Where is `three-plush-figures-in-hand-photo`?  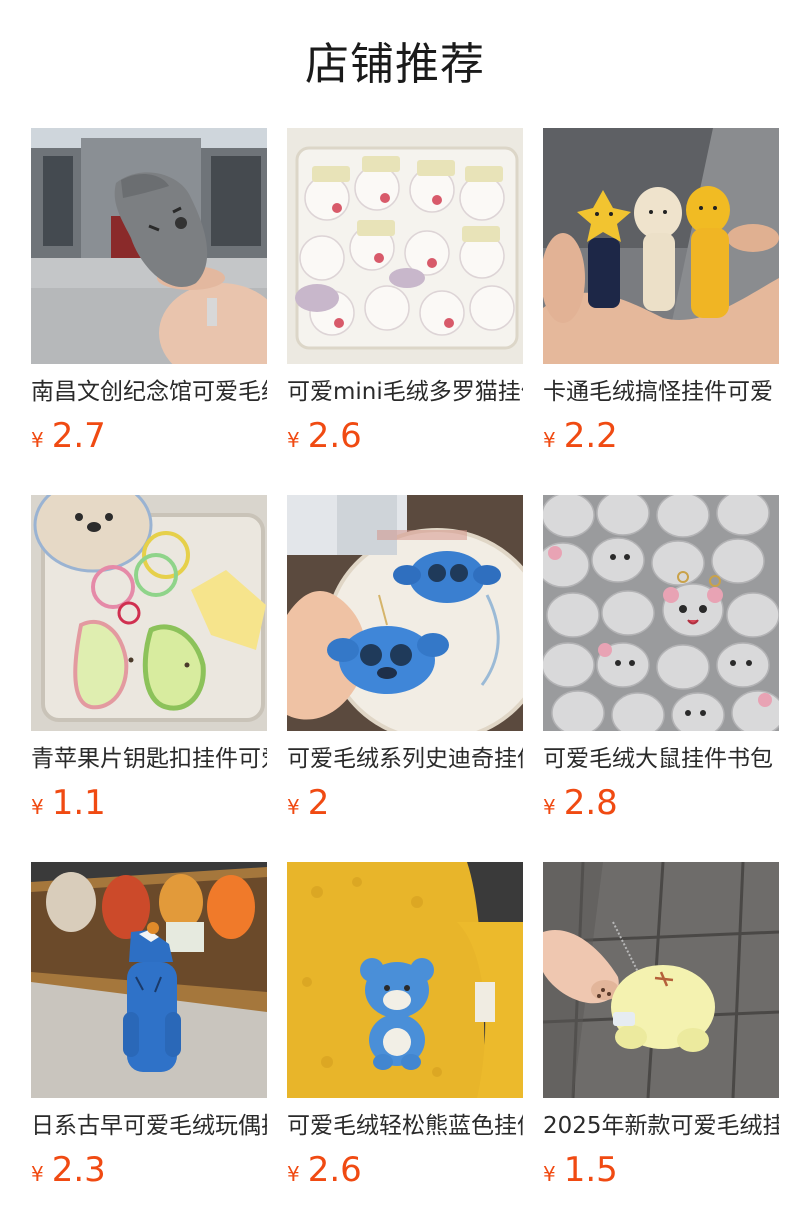 three-plush-figures-in-hand-photo is located at coordinates (661, 246).